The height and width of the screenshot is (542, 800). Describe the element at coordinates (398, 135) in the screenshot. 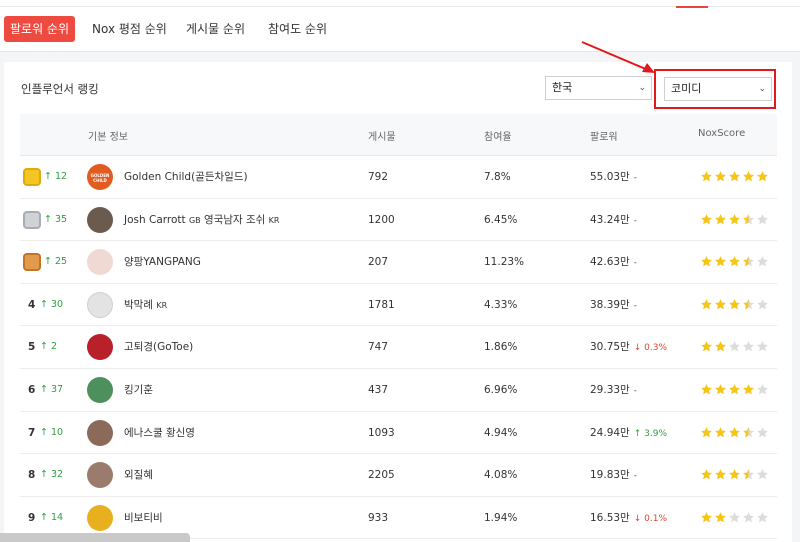

I see `table-header: 기본 정보 게시물 참여율 팔로워 NoxScore` at that location.